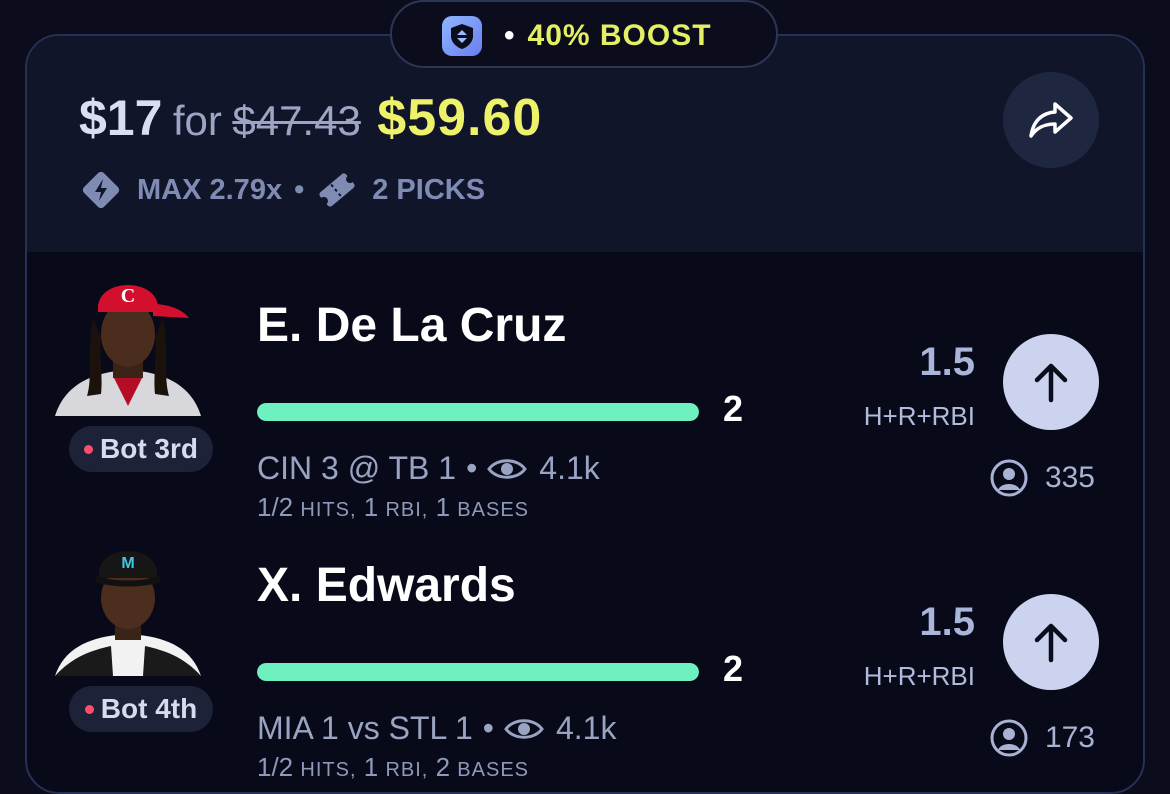 This screenshot has width=1170, height=794. What do you see at coordinates (149, 448) in the screenshot?
I see `inning-label: Bot 3rd` at bounding box center [149, 448].